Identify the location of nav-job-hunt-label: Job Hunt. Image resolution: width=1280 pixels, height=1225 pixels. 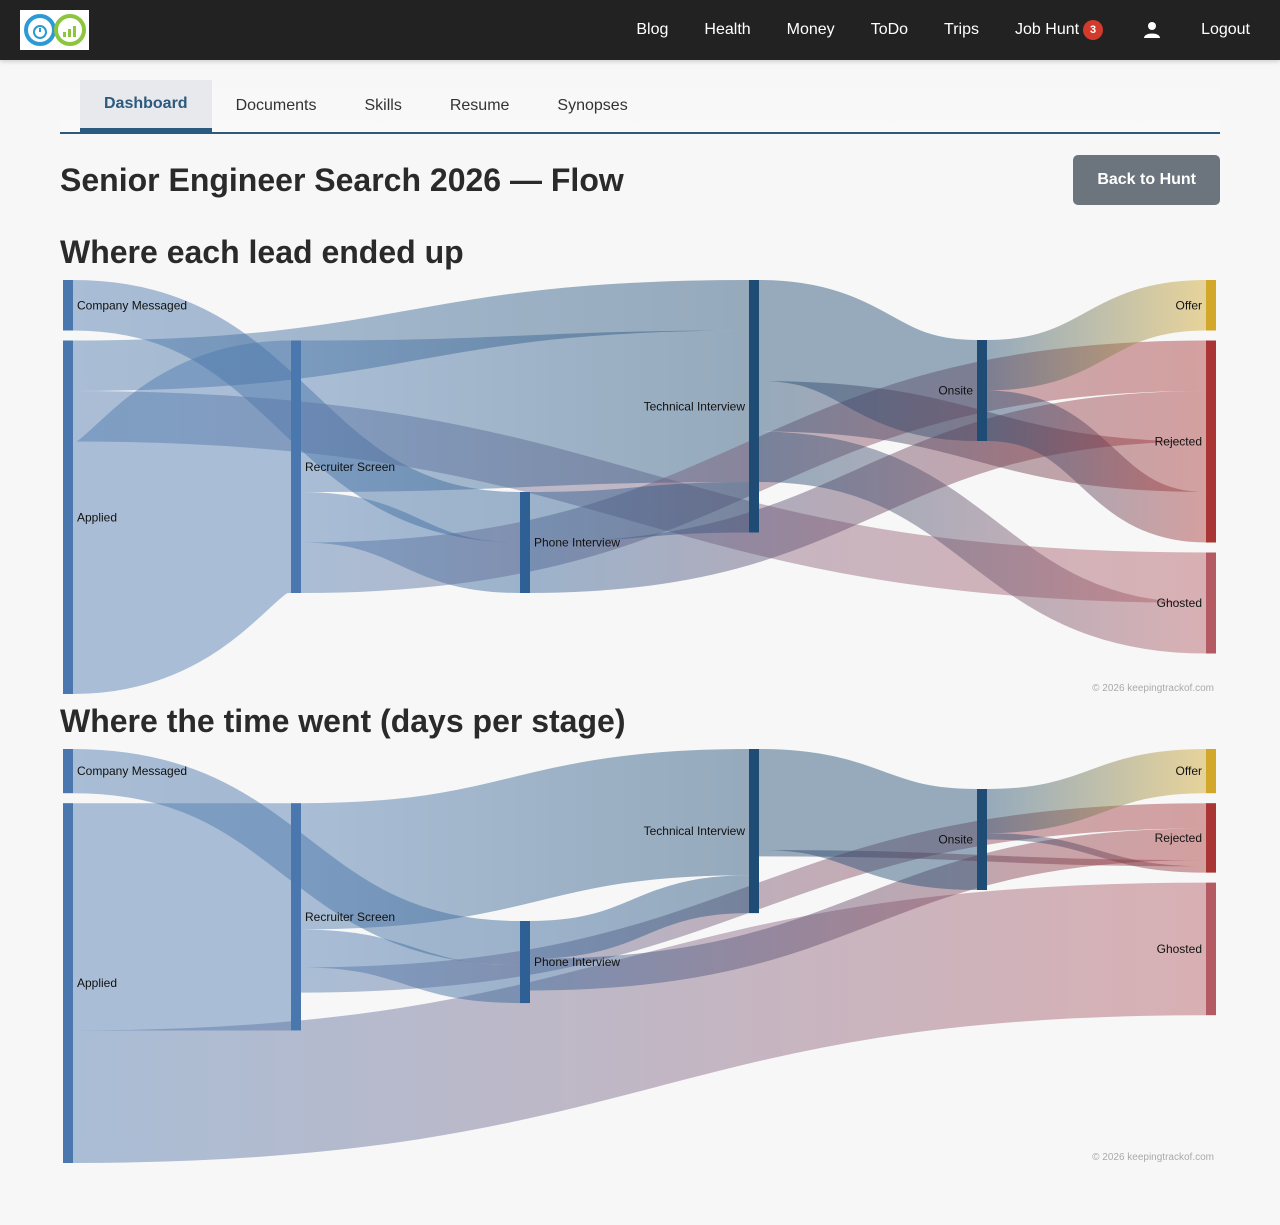
(1047, 29).